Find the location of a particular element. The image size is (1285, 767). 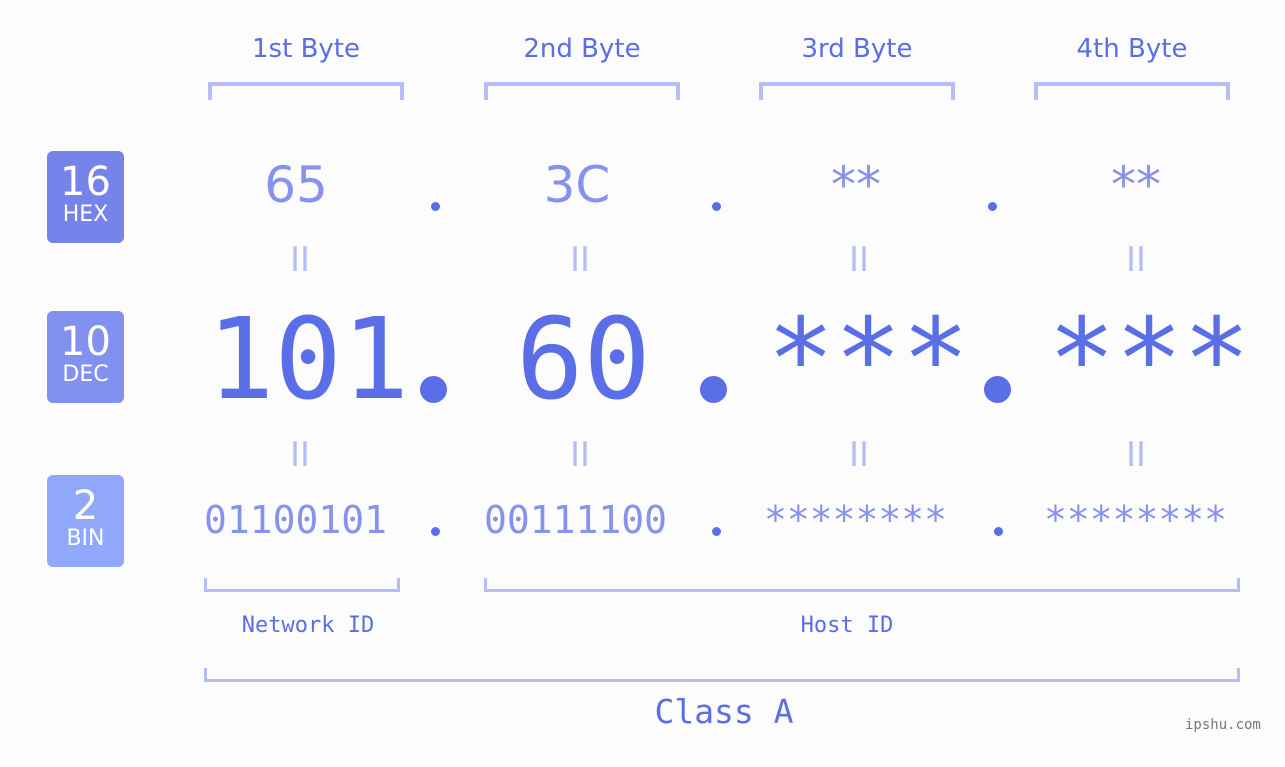

watermark: ipshu.com is located at coordinates (1223, 725).